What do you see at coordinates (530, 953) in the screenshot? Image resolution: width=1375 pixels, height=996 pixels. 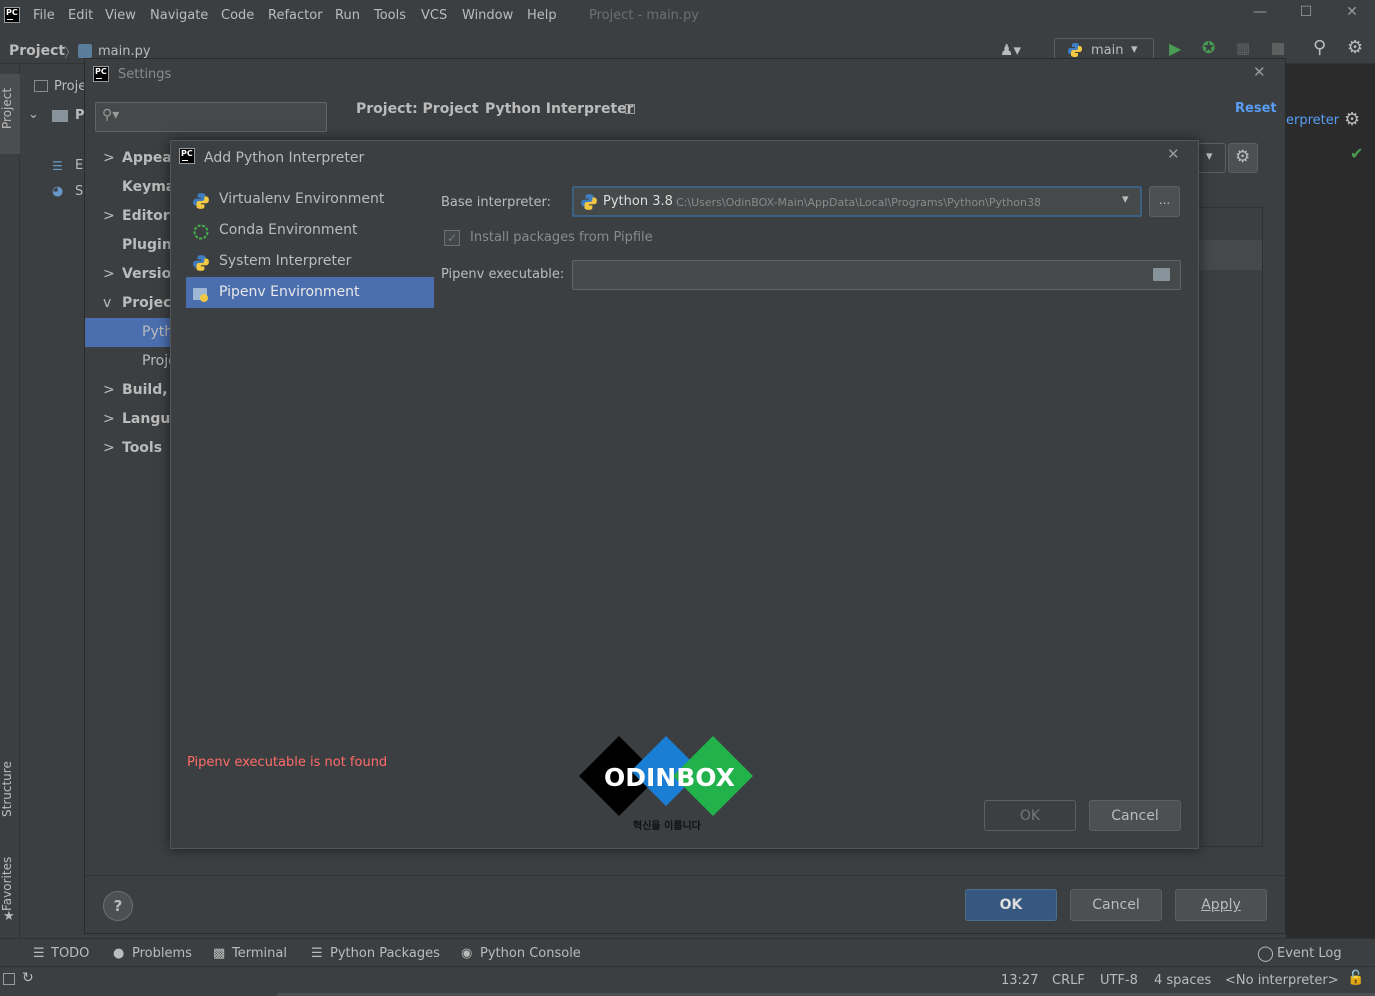 I see `tab-python-console: Python Console` at bounding box center [530, 953].